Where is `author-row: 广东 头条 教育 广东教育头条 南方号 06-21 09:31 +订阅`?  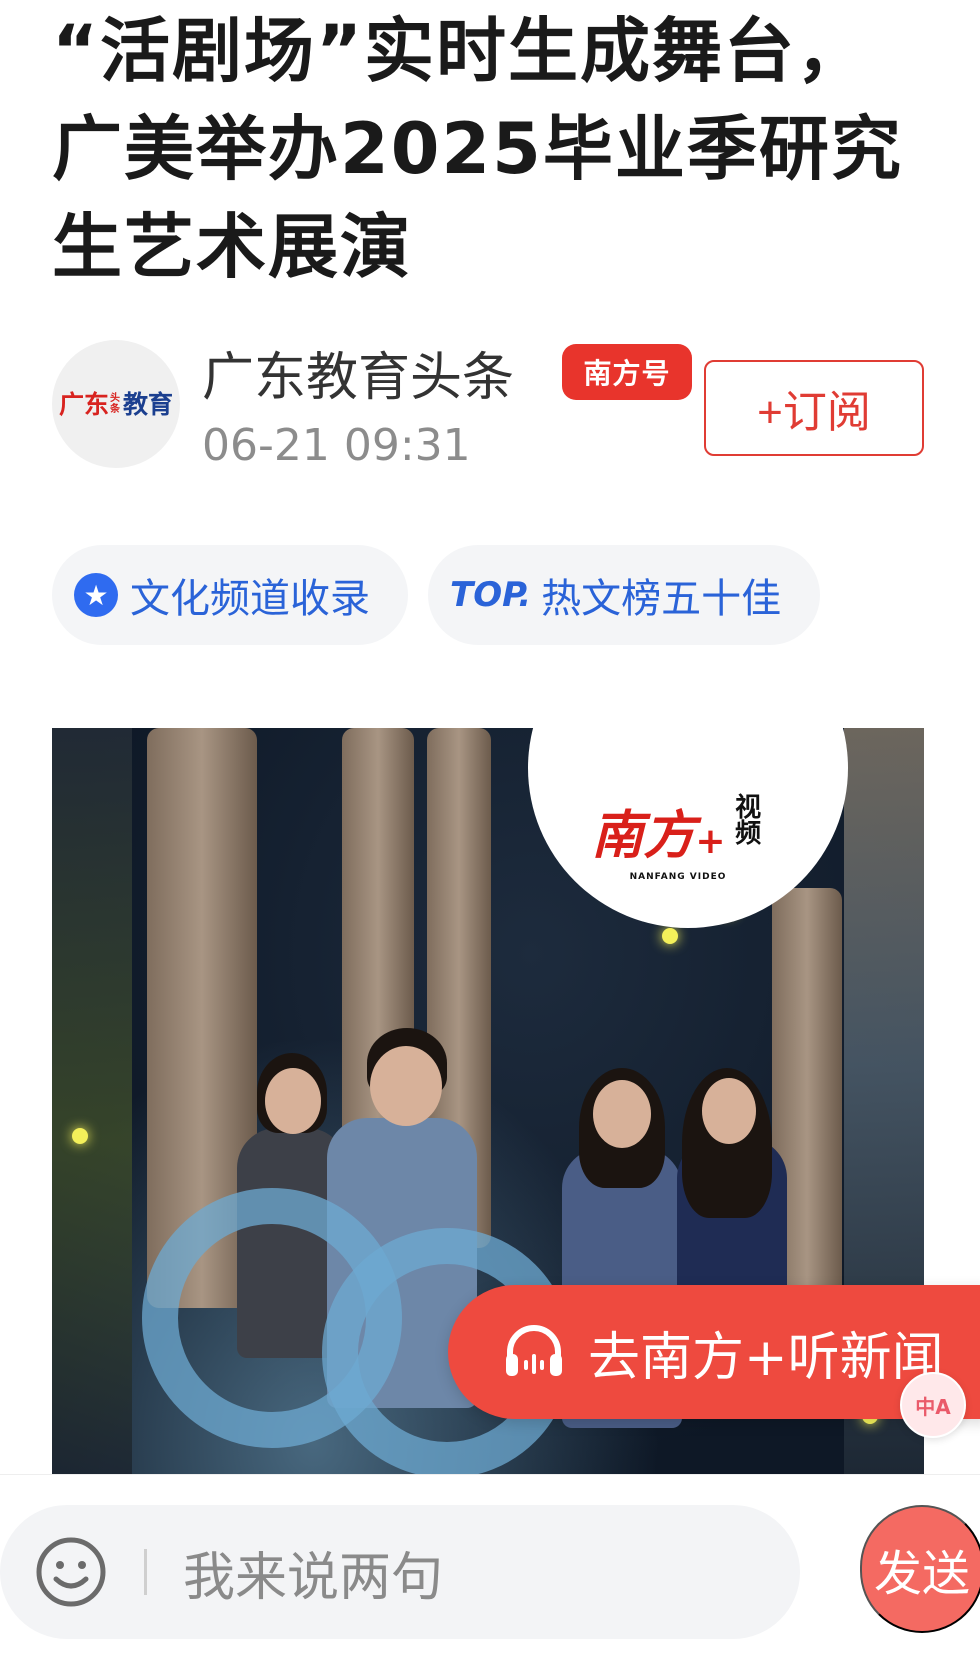 author-row: 广东 头条 教育 广东教育头条 南方号 06-21 09:31 +订阅 is located at coordinates (492, 405).